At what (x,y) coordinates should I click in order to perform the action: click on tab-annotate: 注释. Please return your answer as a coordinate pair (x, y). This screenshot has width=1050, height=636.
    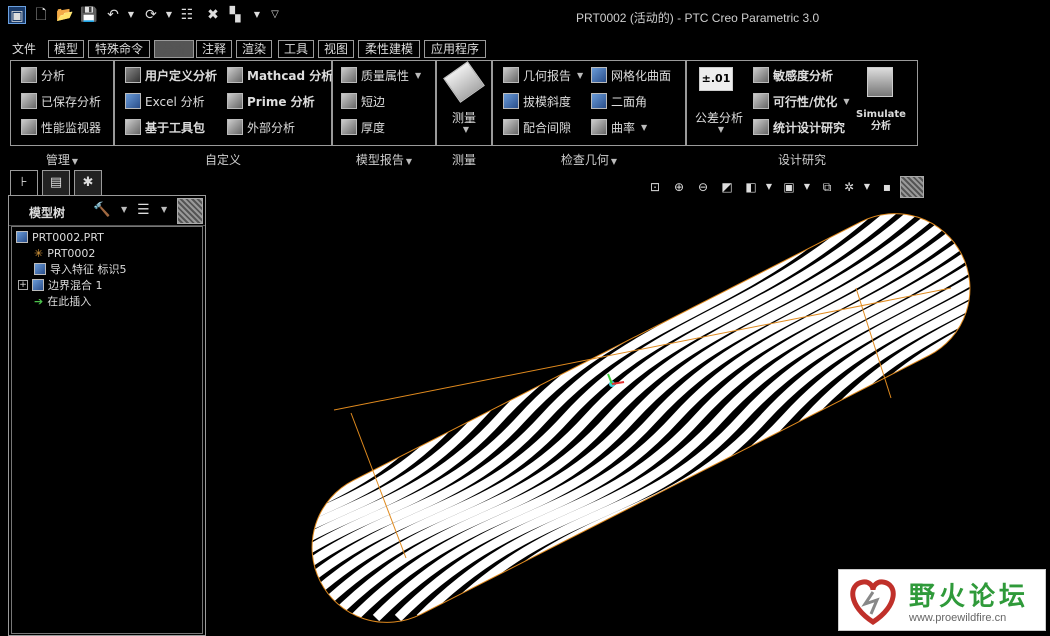
    Looking at the image, I should click on (214, 49).